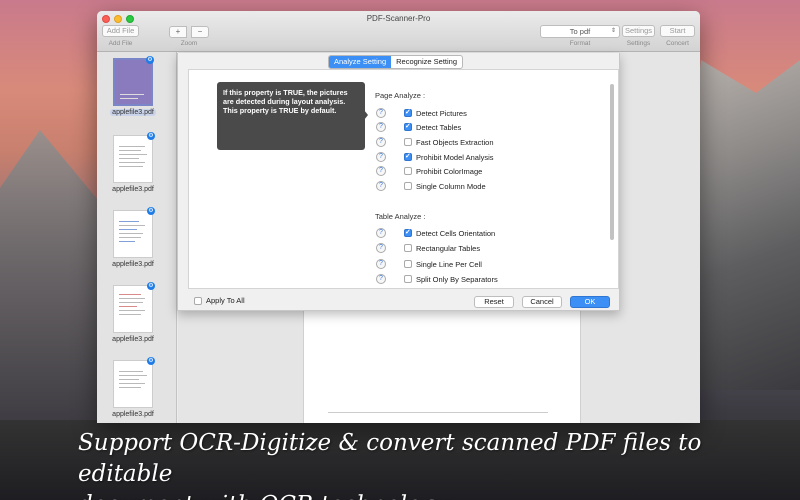 Image resolution: width=800 pixels, height=500 pixels. Describe the element at coordinates (455, 157) in the screenshot. I see `option-label: Prohibit Model Analysis` at that location.